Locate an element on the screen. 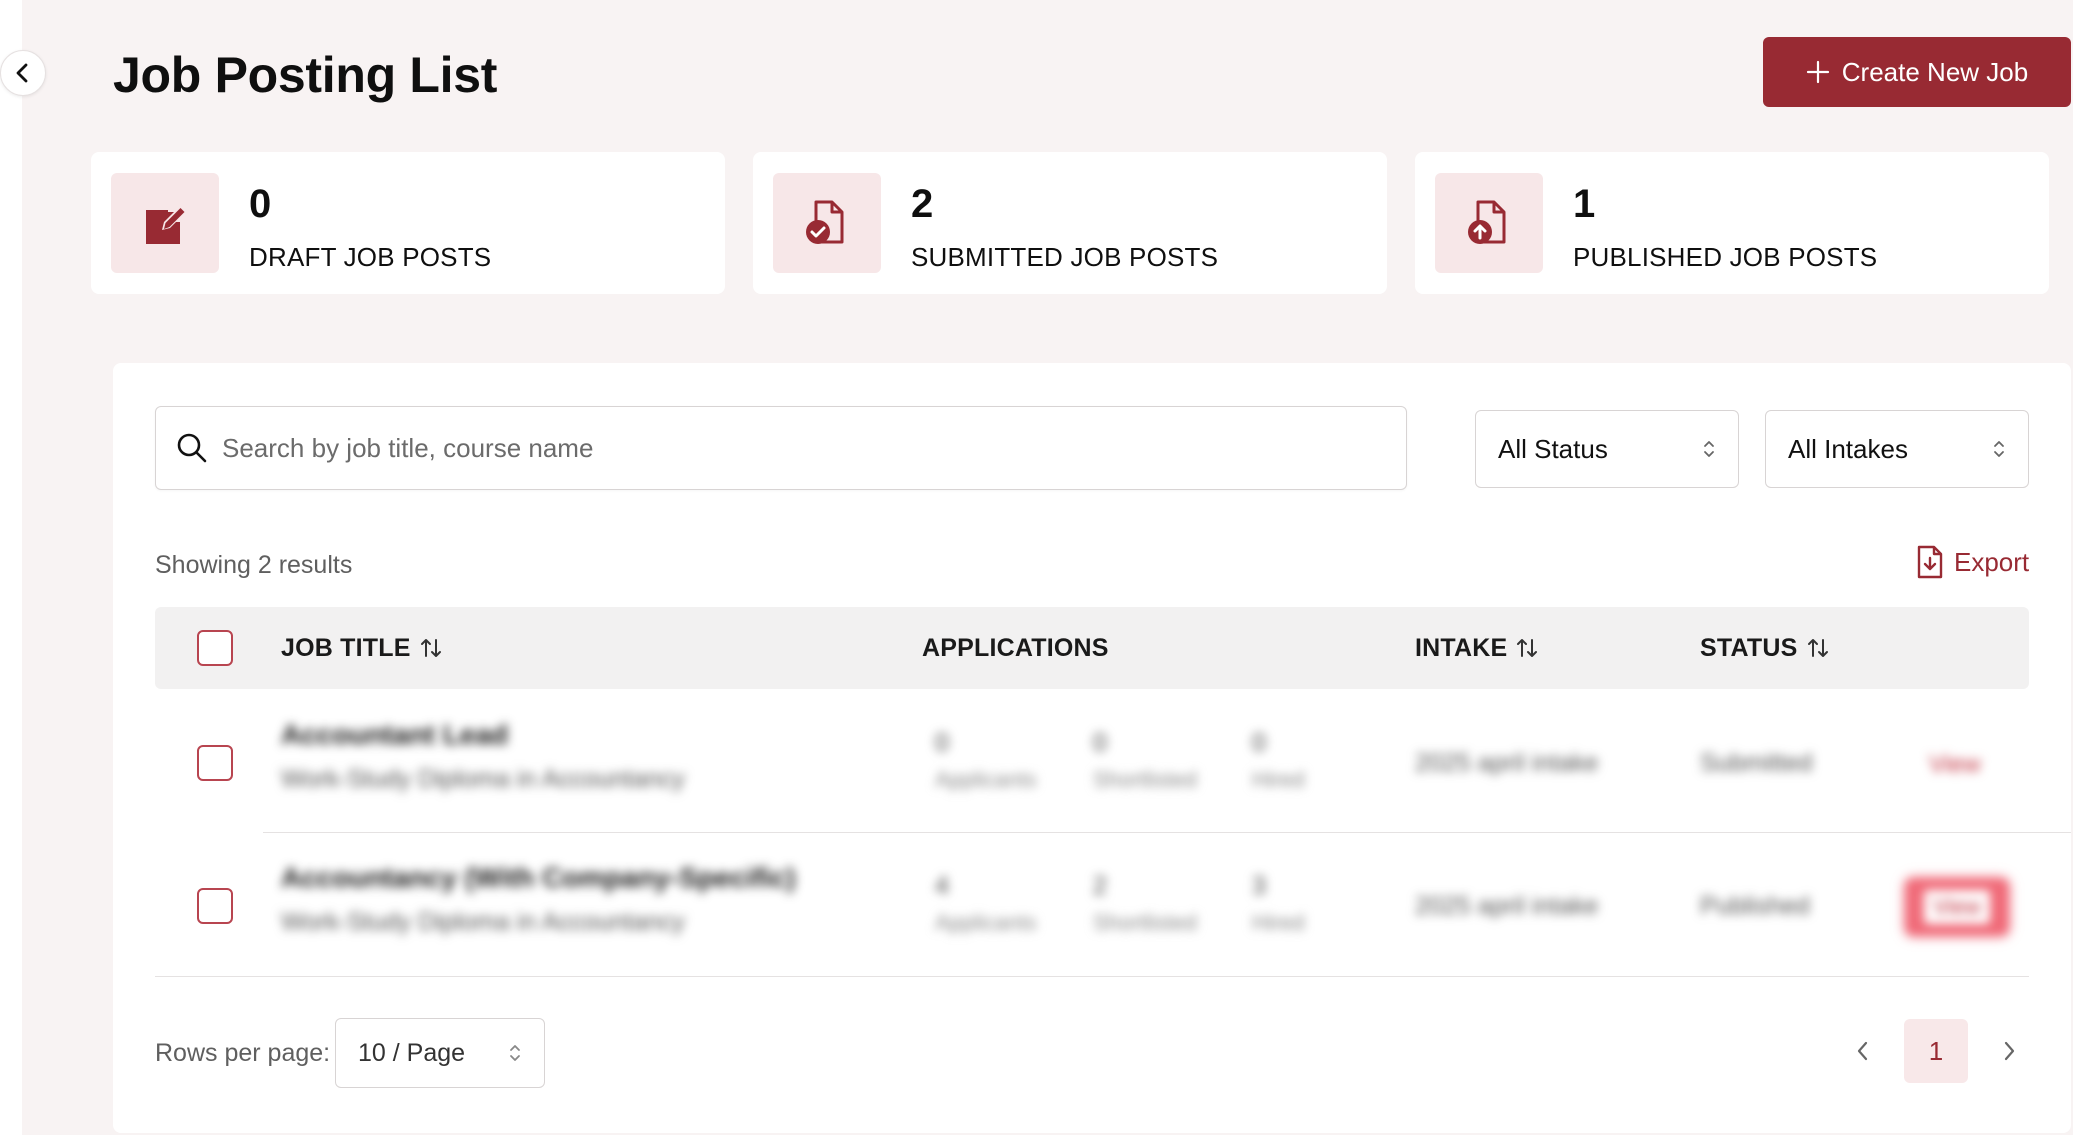 The image size is (2073, 1135). back-button is located at coordinates (23, 73).